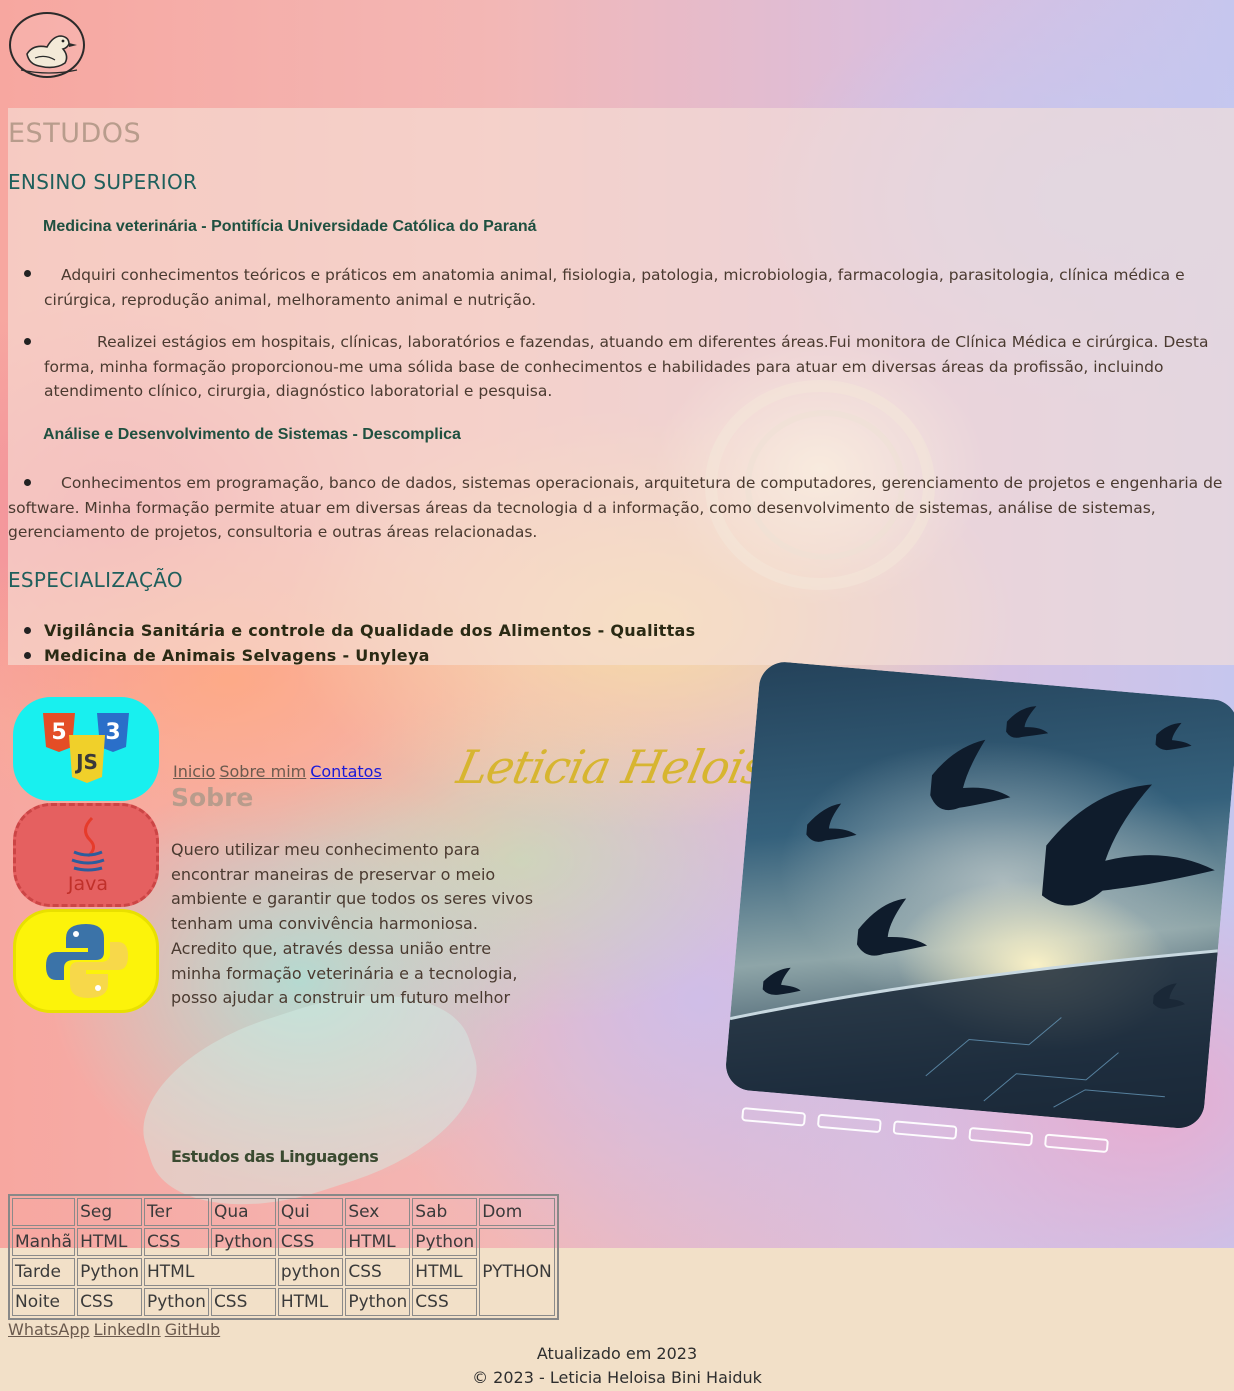  I want to click on java-label: Java, so click(87, 884).